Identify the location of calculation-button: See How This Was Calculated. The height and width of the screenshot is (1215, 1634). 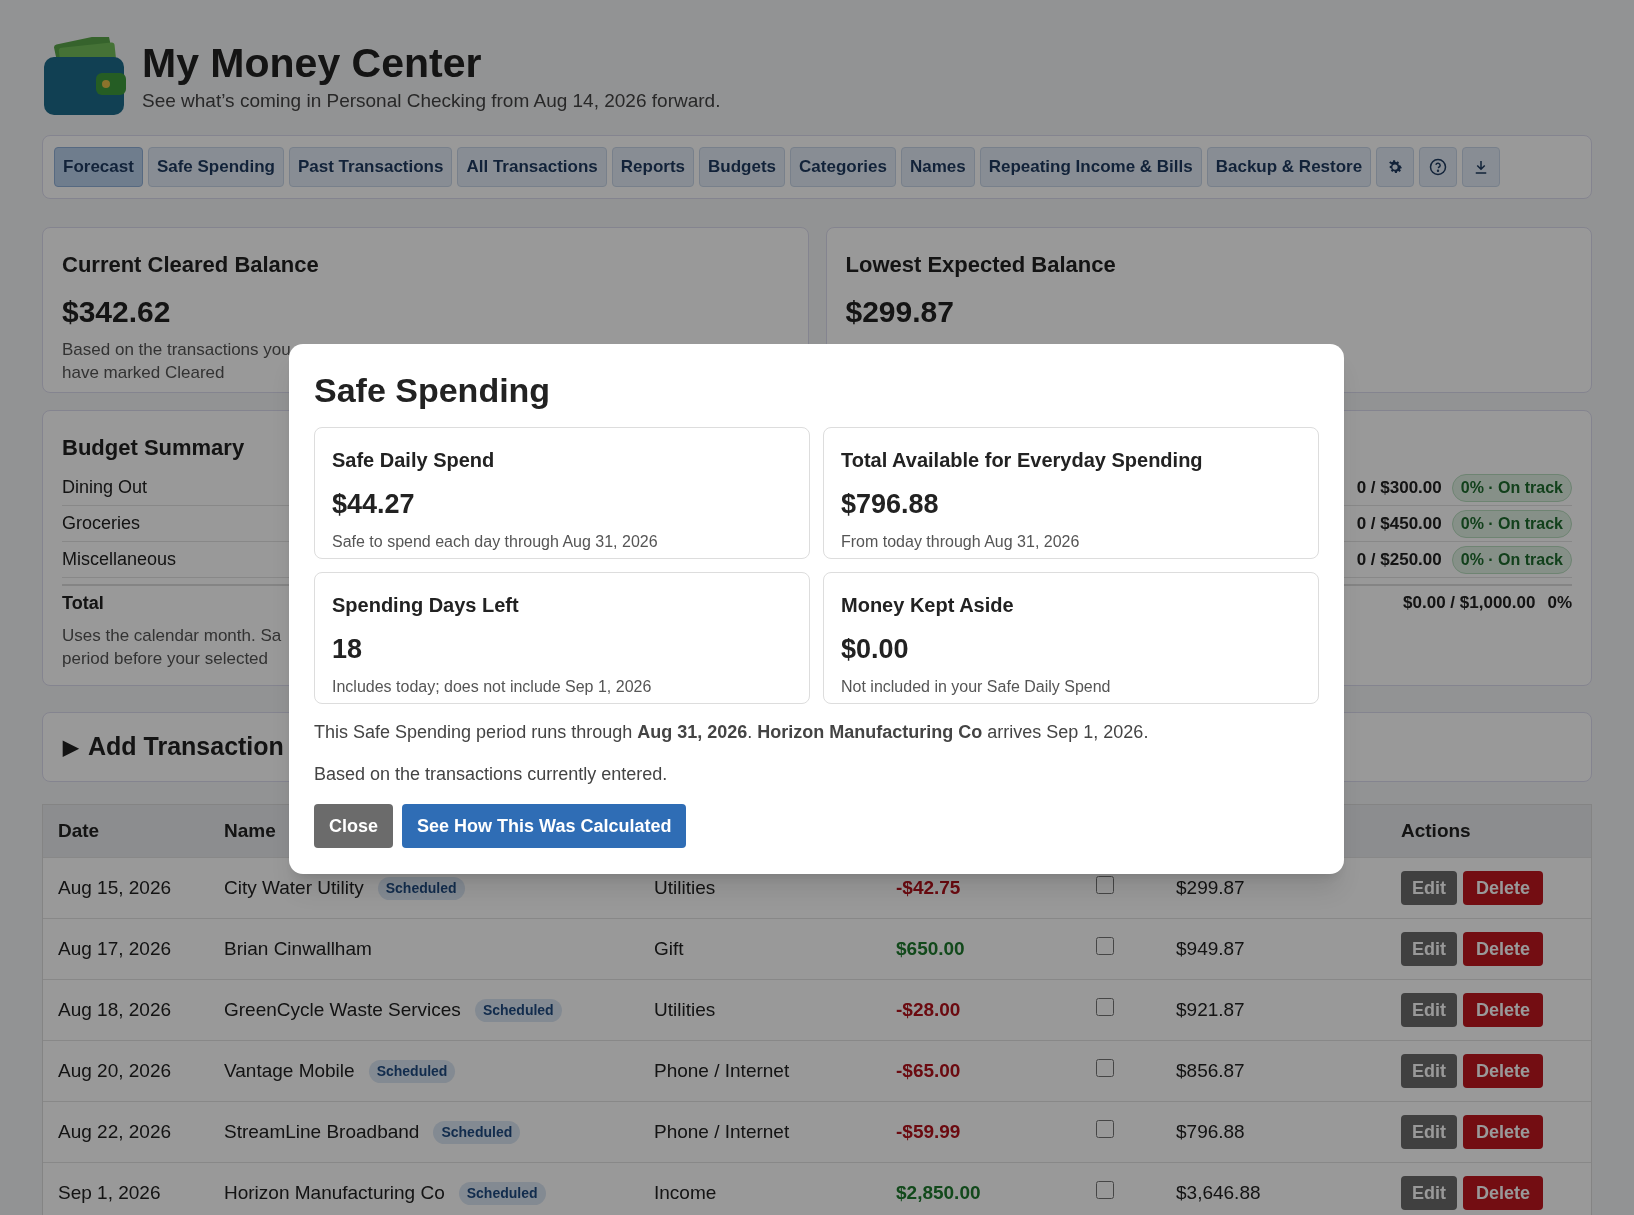
(544, 826).